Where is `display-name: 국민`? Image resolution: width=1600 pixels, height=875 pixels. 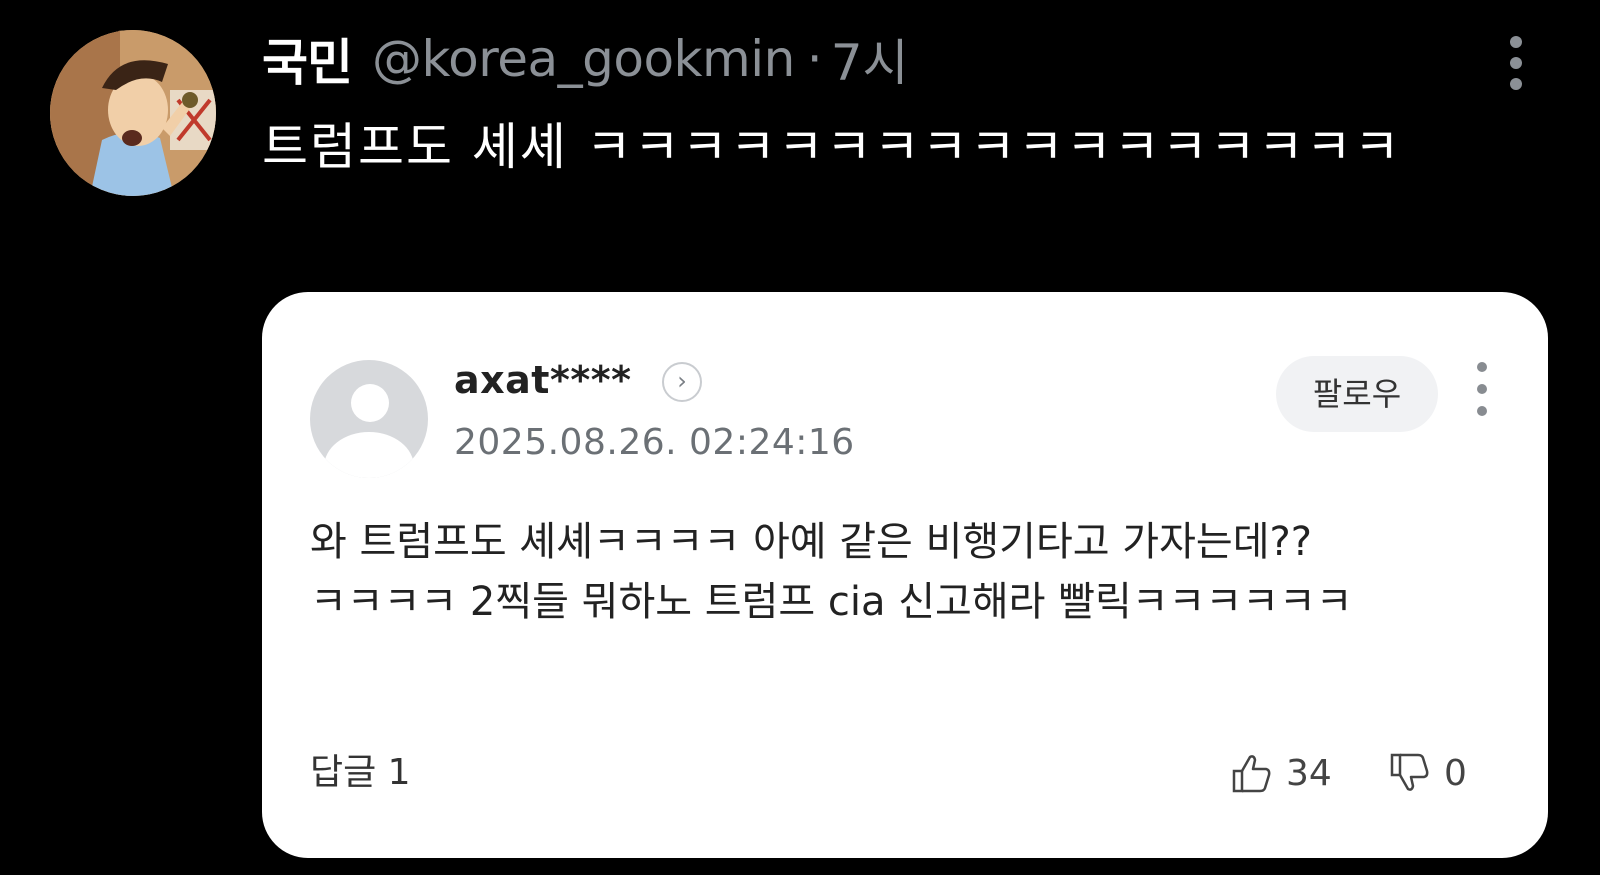 display-name: 국민 is located at coordinates (307, 59).